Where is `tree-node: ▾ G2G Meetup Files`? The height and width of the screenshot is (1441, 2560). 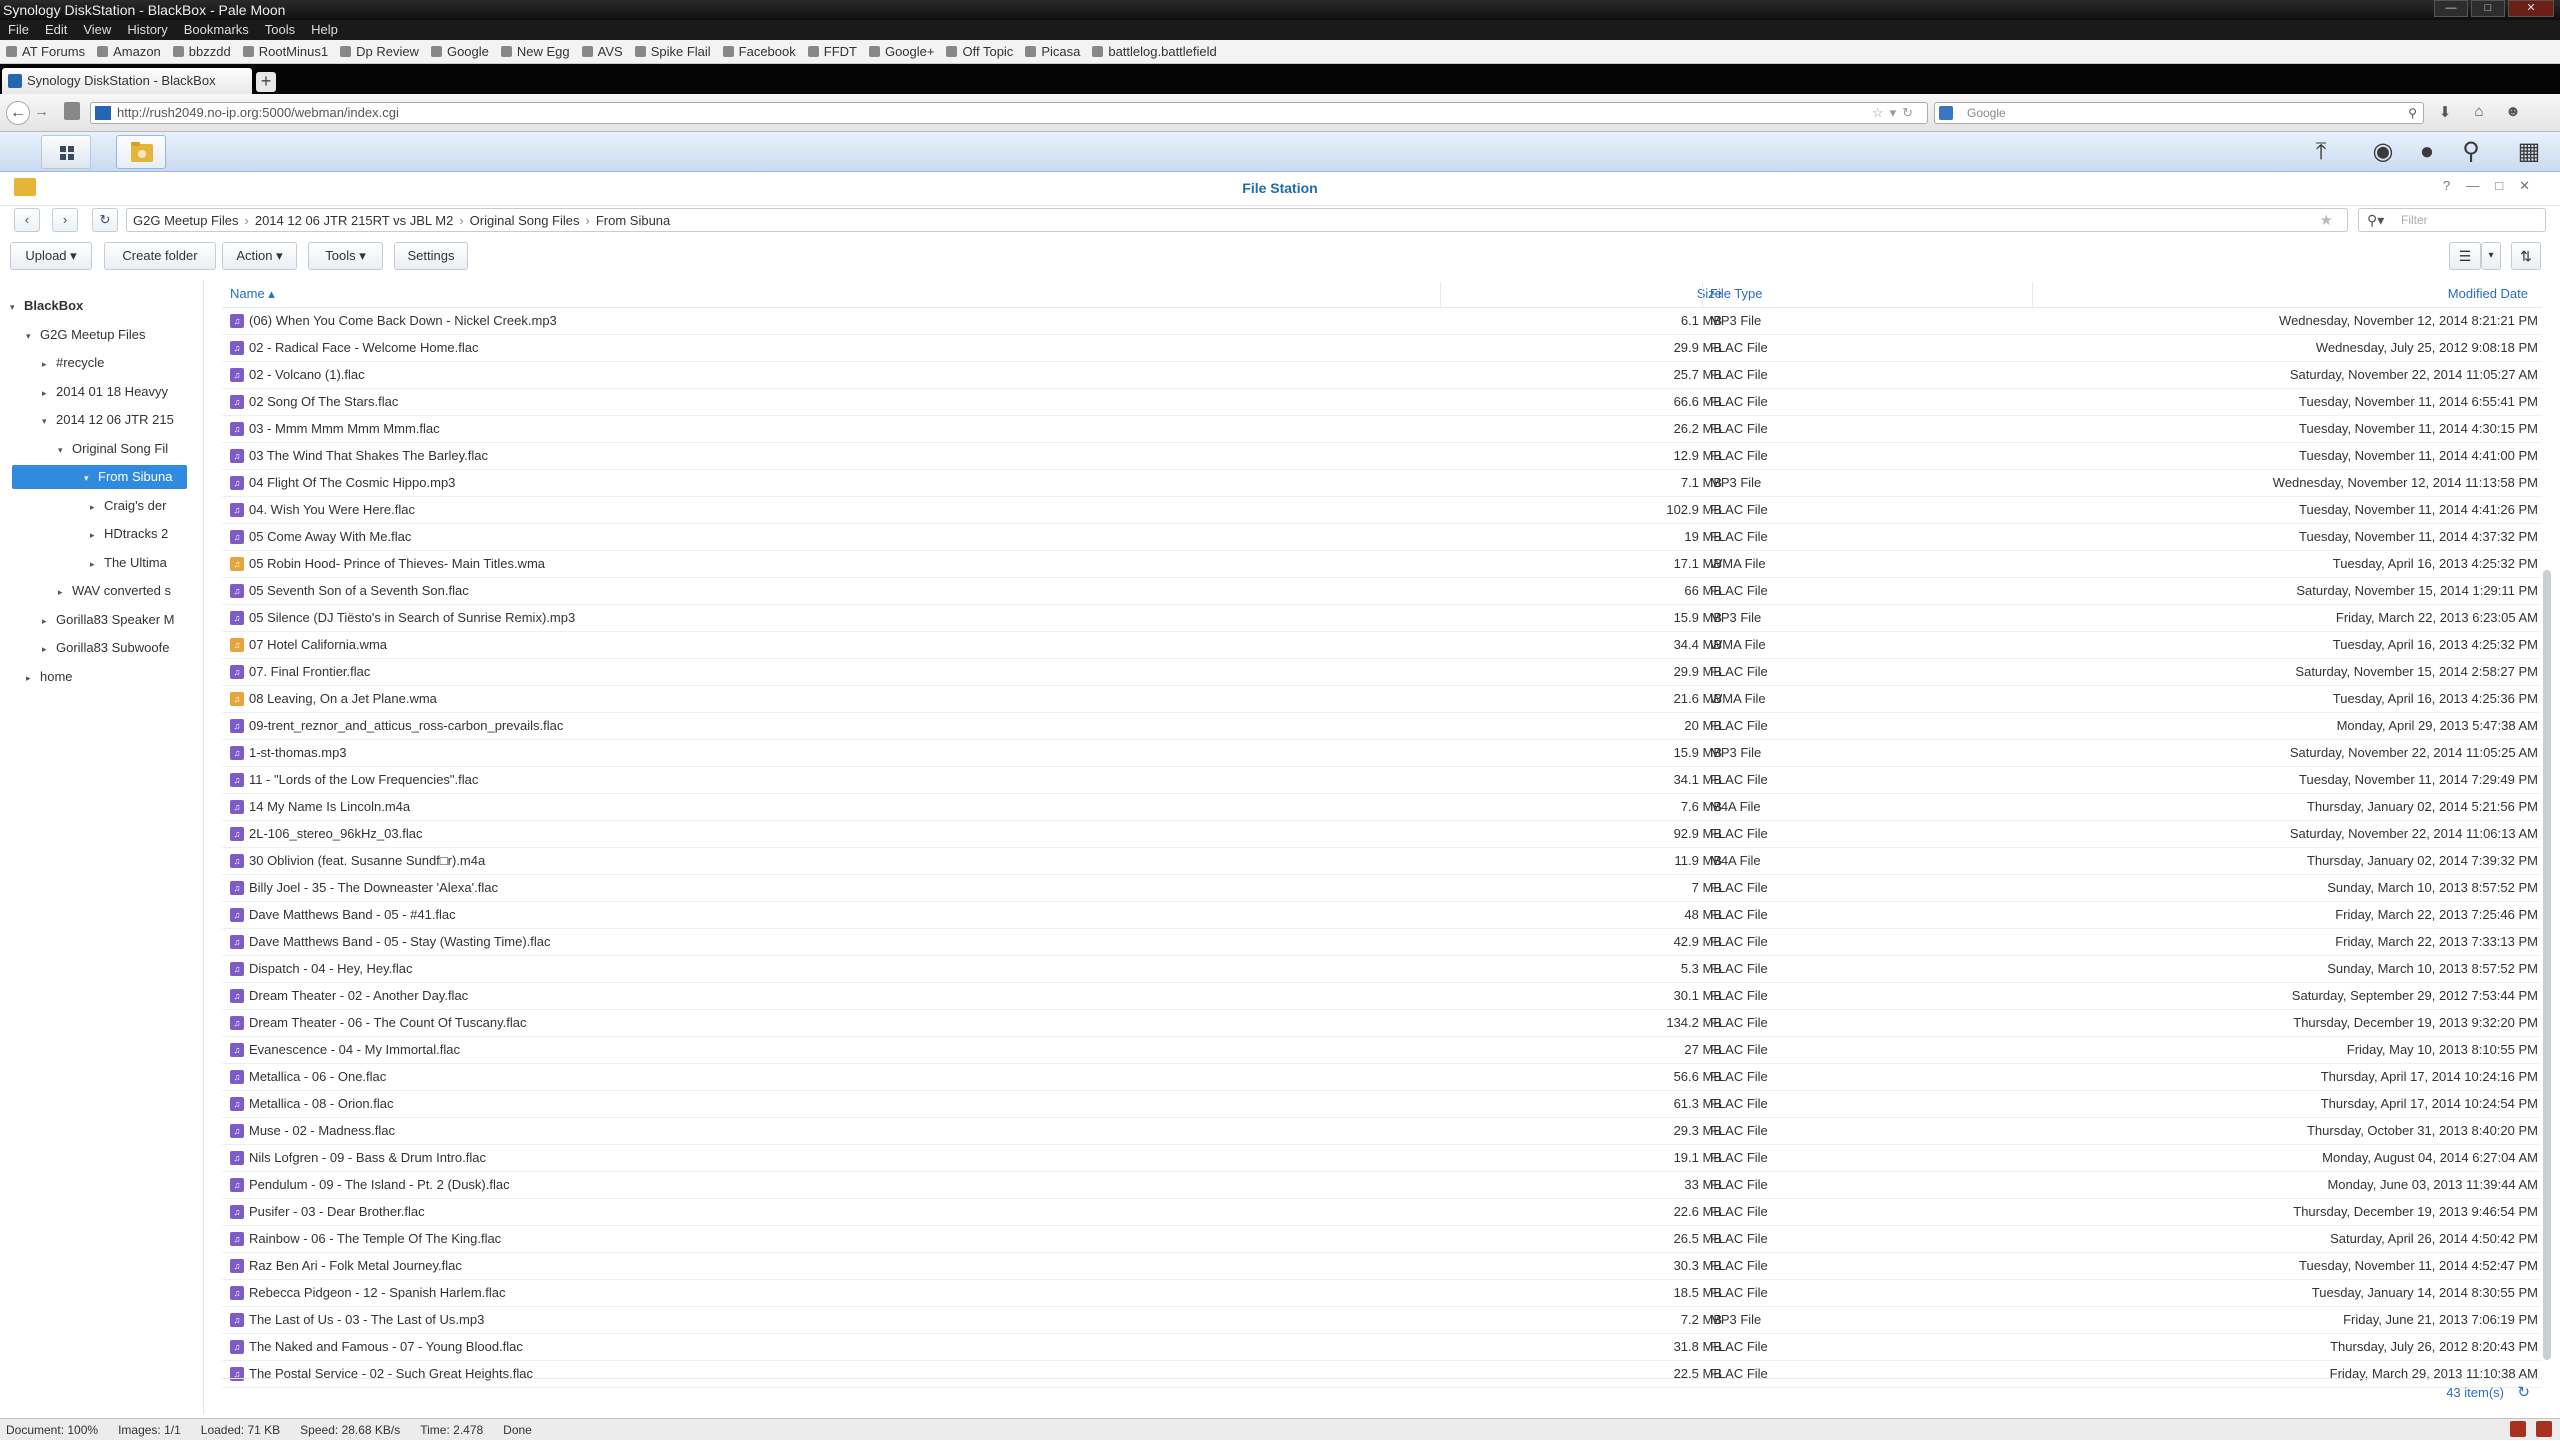 tree-node: ▾ G2G Meetup Files is located at coordinates (114, 335).